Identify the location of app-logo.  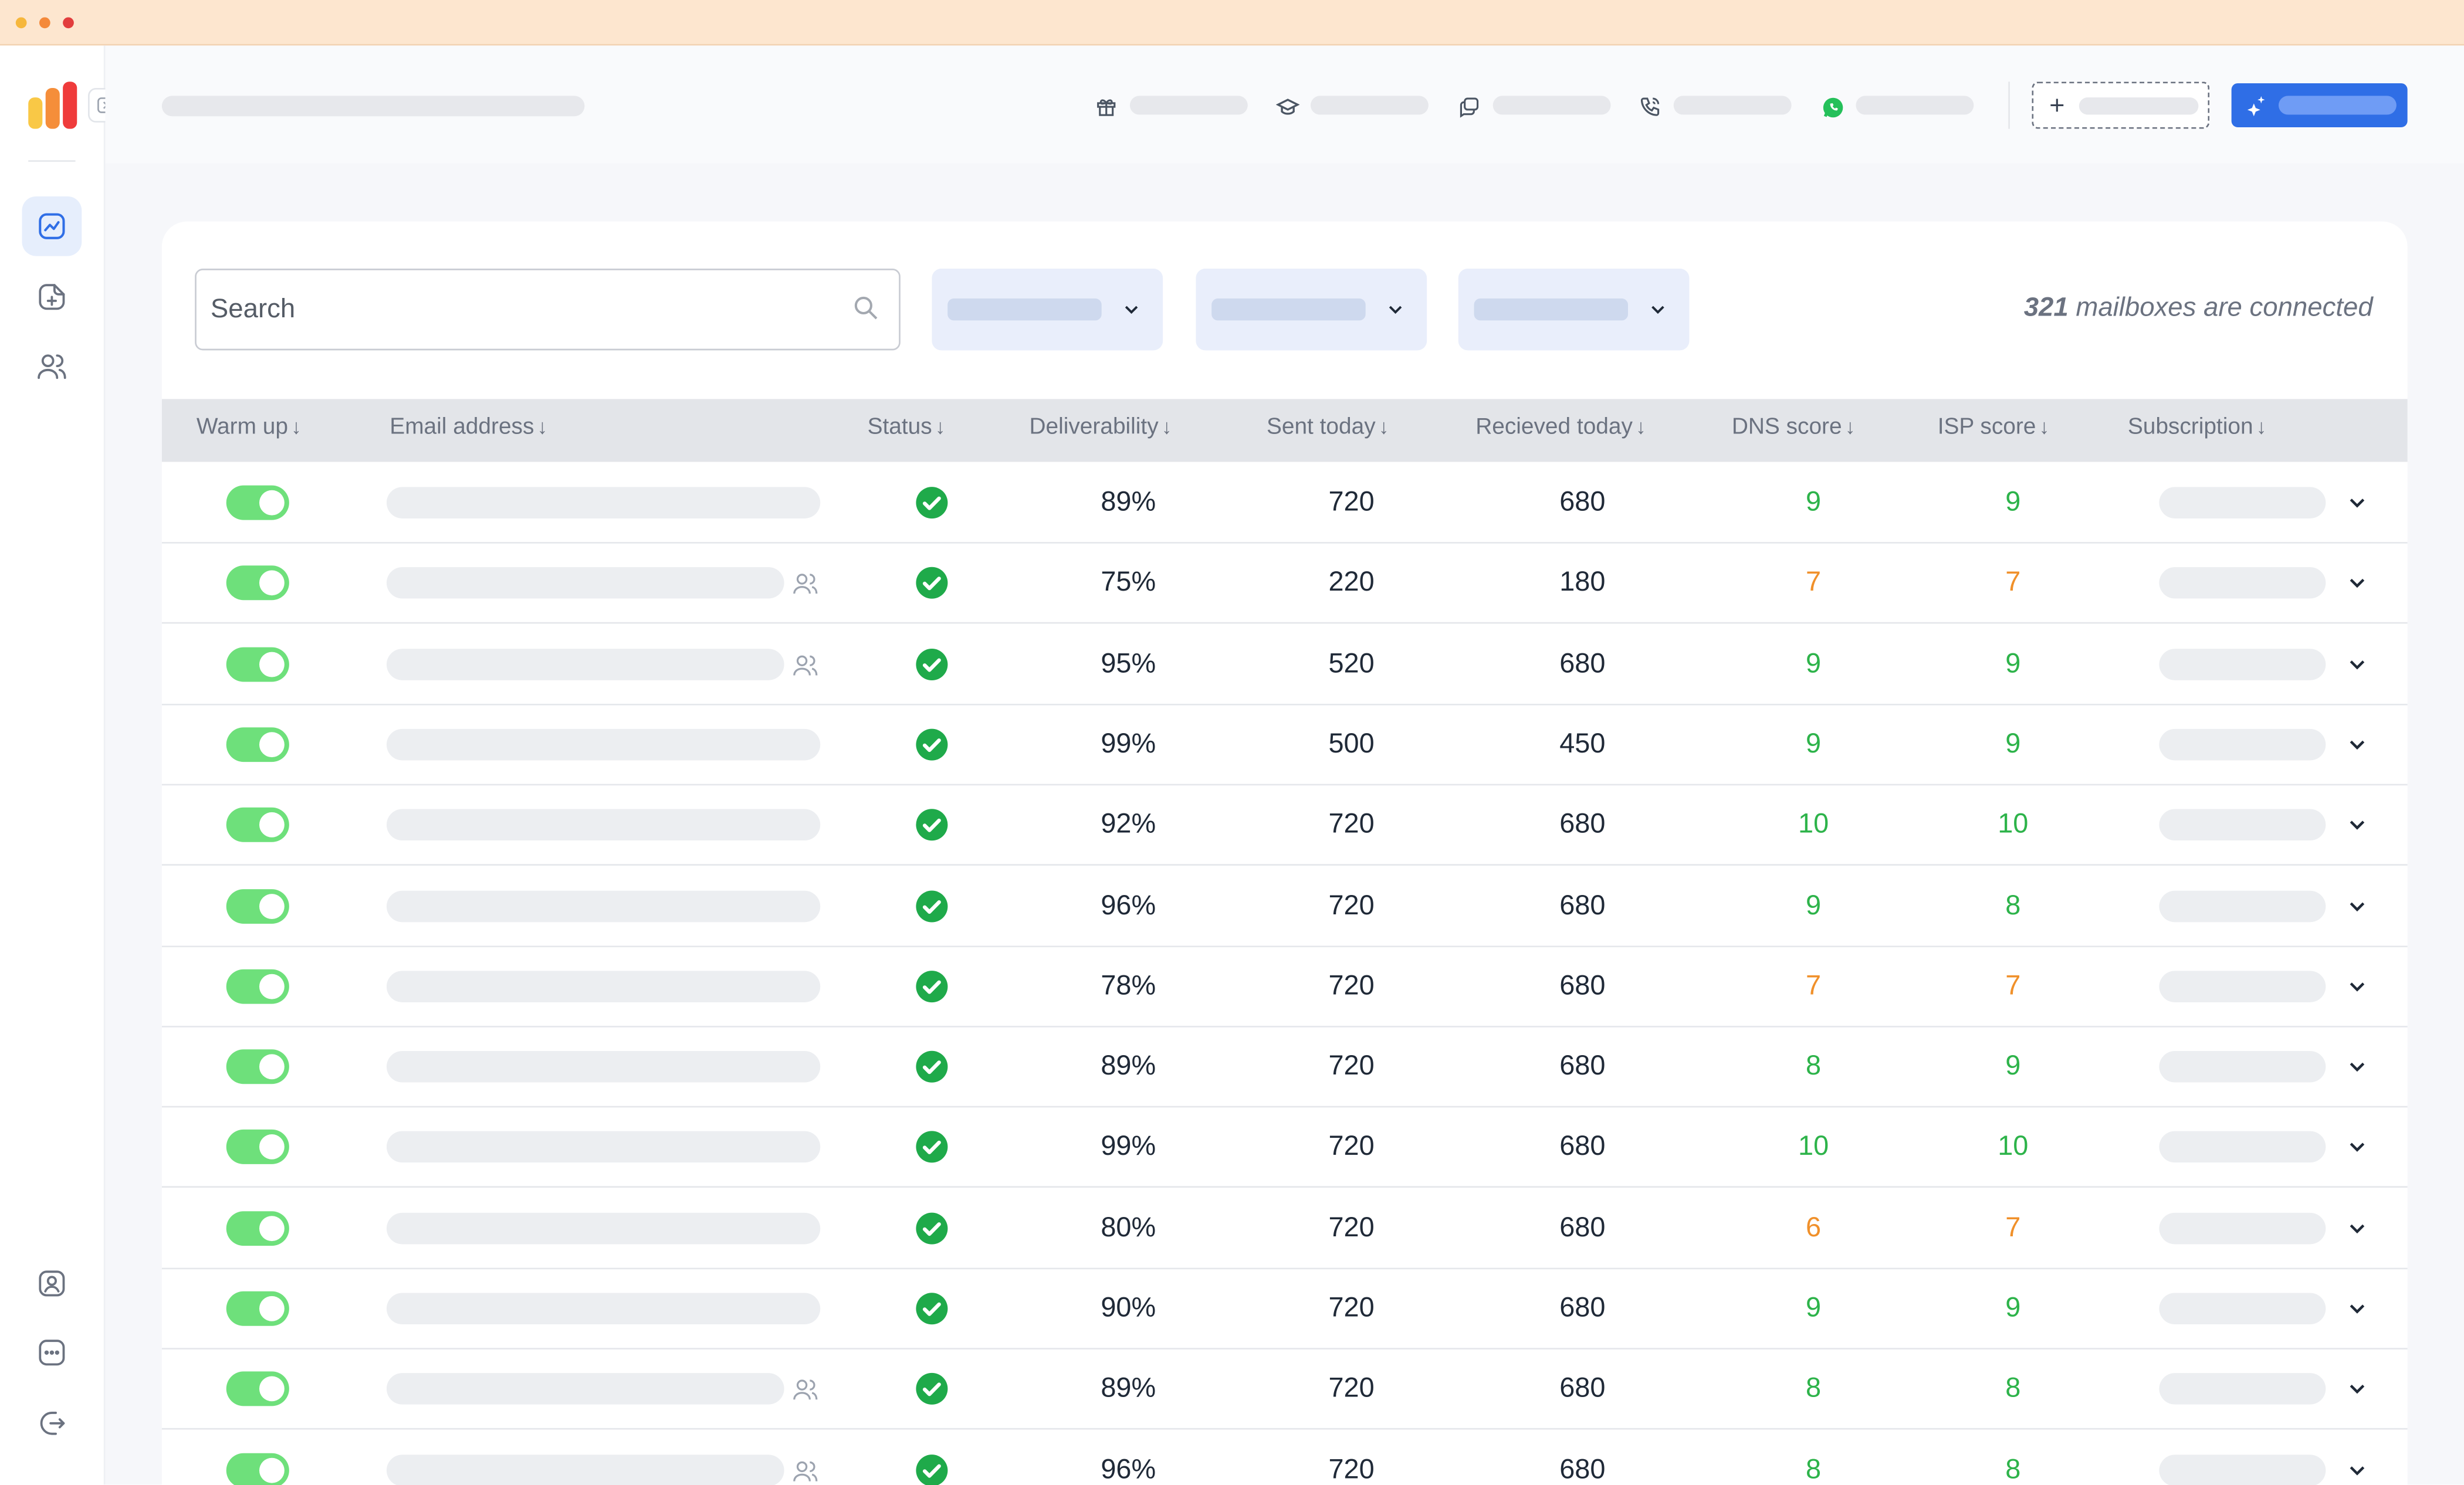
(54, 106).